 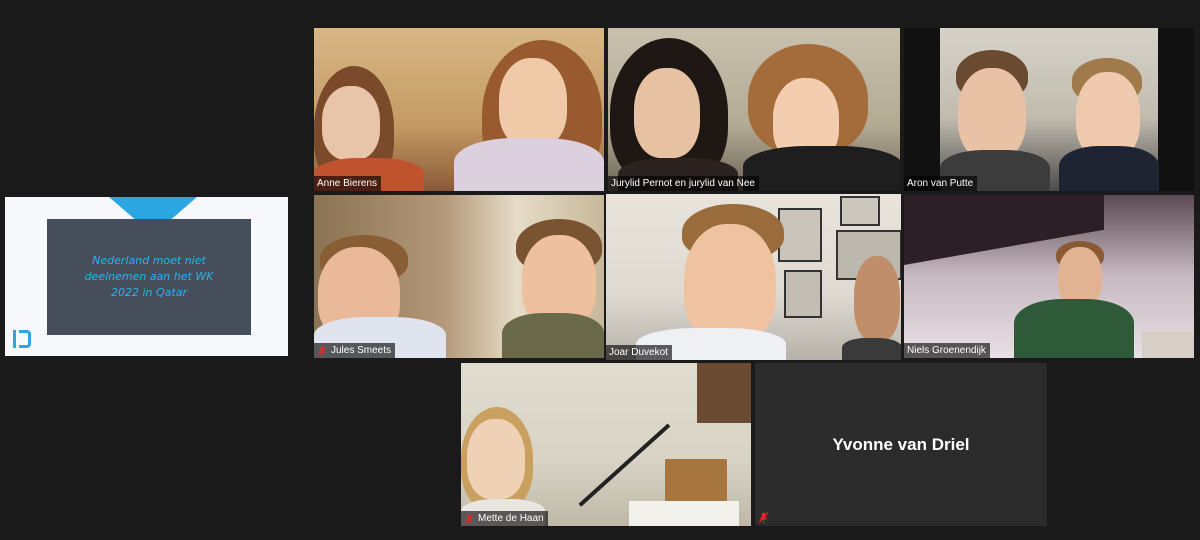 I want to click on participant-name: Aron van Putte, so click(x=940, y=183).